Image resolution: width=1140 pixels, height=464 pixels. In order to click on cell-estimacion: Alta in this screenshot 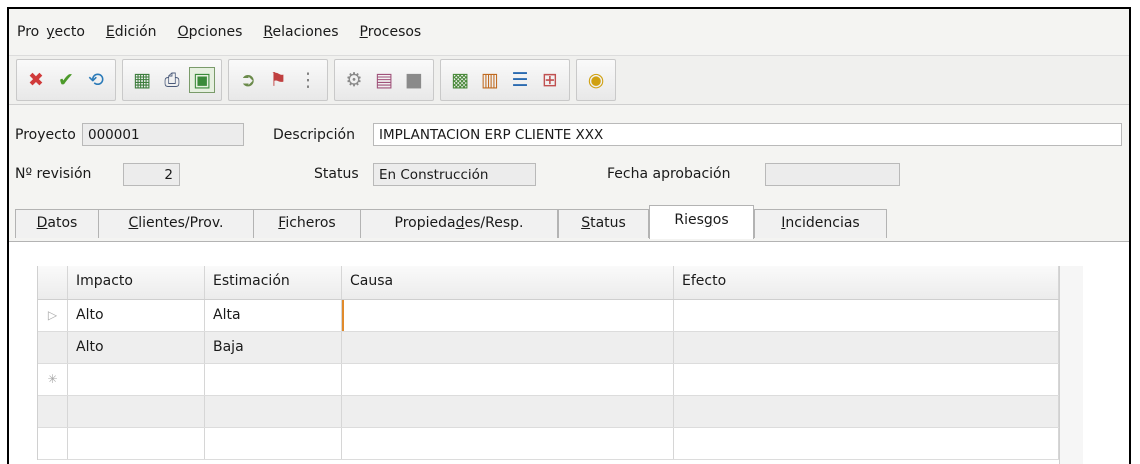, I will do `click(273, 315)`.